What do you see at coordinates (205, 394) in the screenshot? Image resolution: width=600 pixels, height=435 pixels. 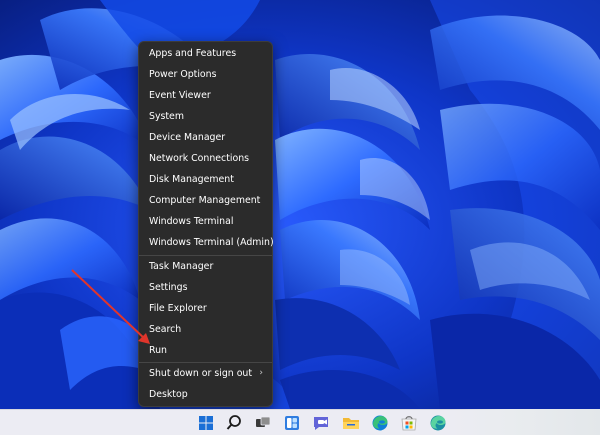 I see `menu-item-desktop: Desktop` at bounding box center [205, 394].